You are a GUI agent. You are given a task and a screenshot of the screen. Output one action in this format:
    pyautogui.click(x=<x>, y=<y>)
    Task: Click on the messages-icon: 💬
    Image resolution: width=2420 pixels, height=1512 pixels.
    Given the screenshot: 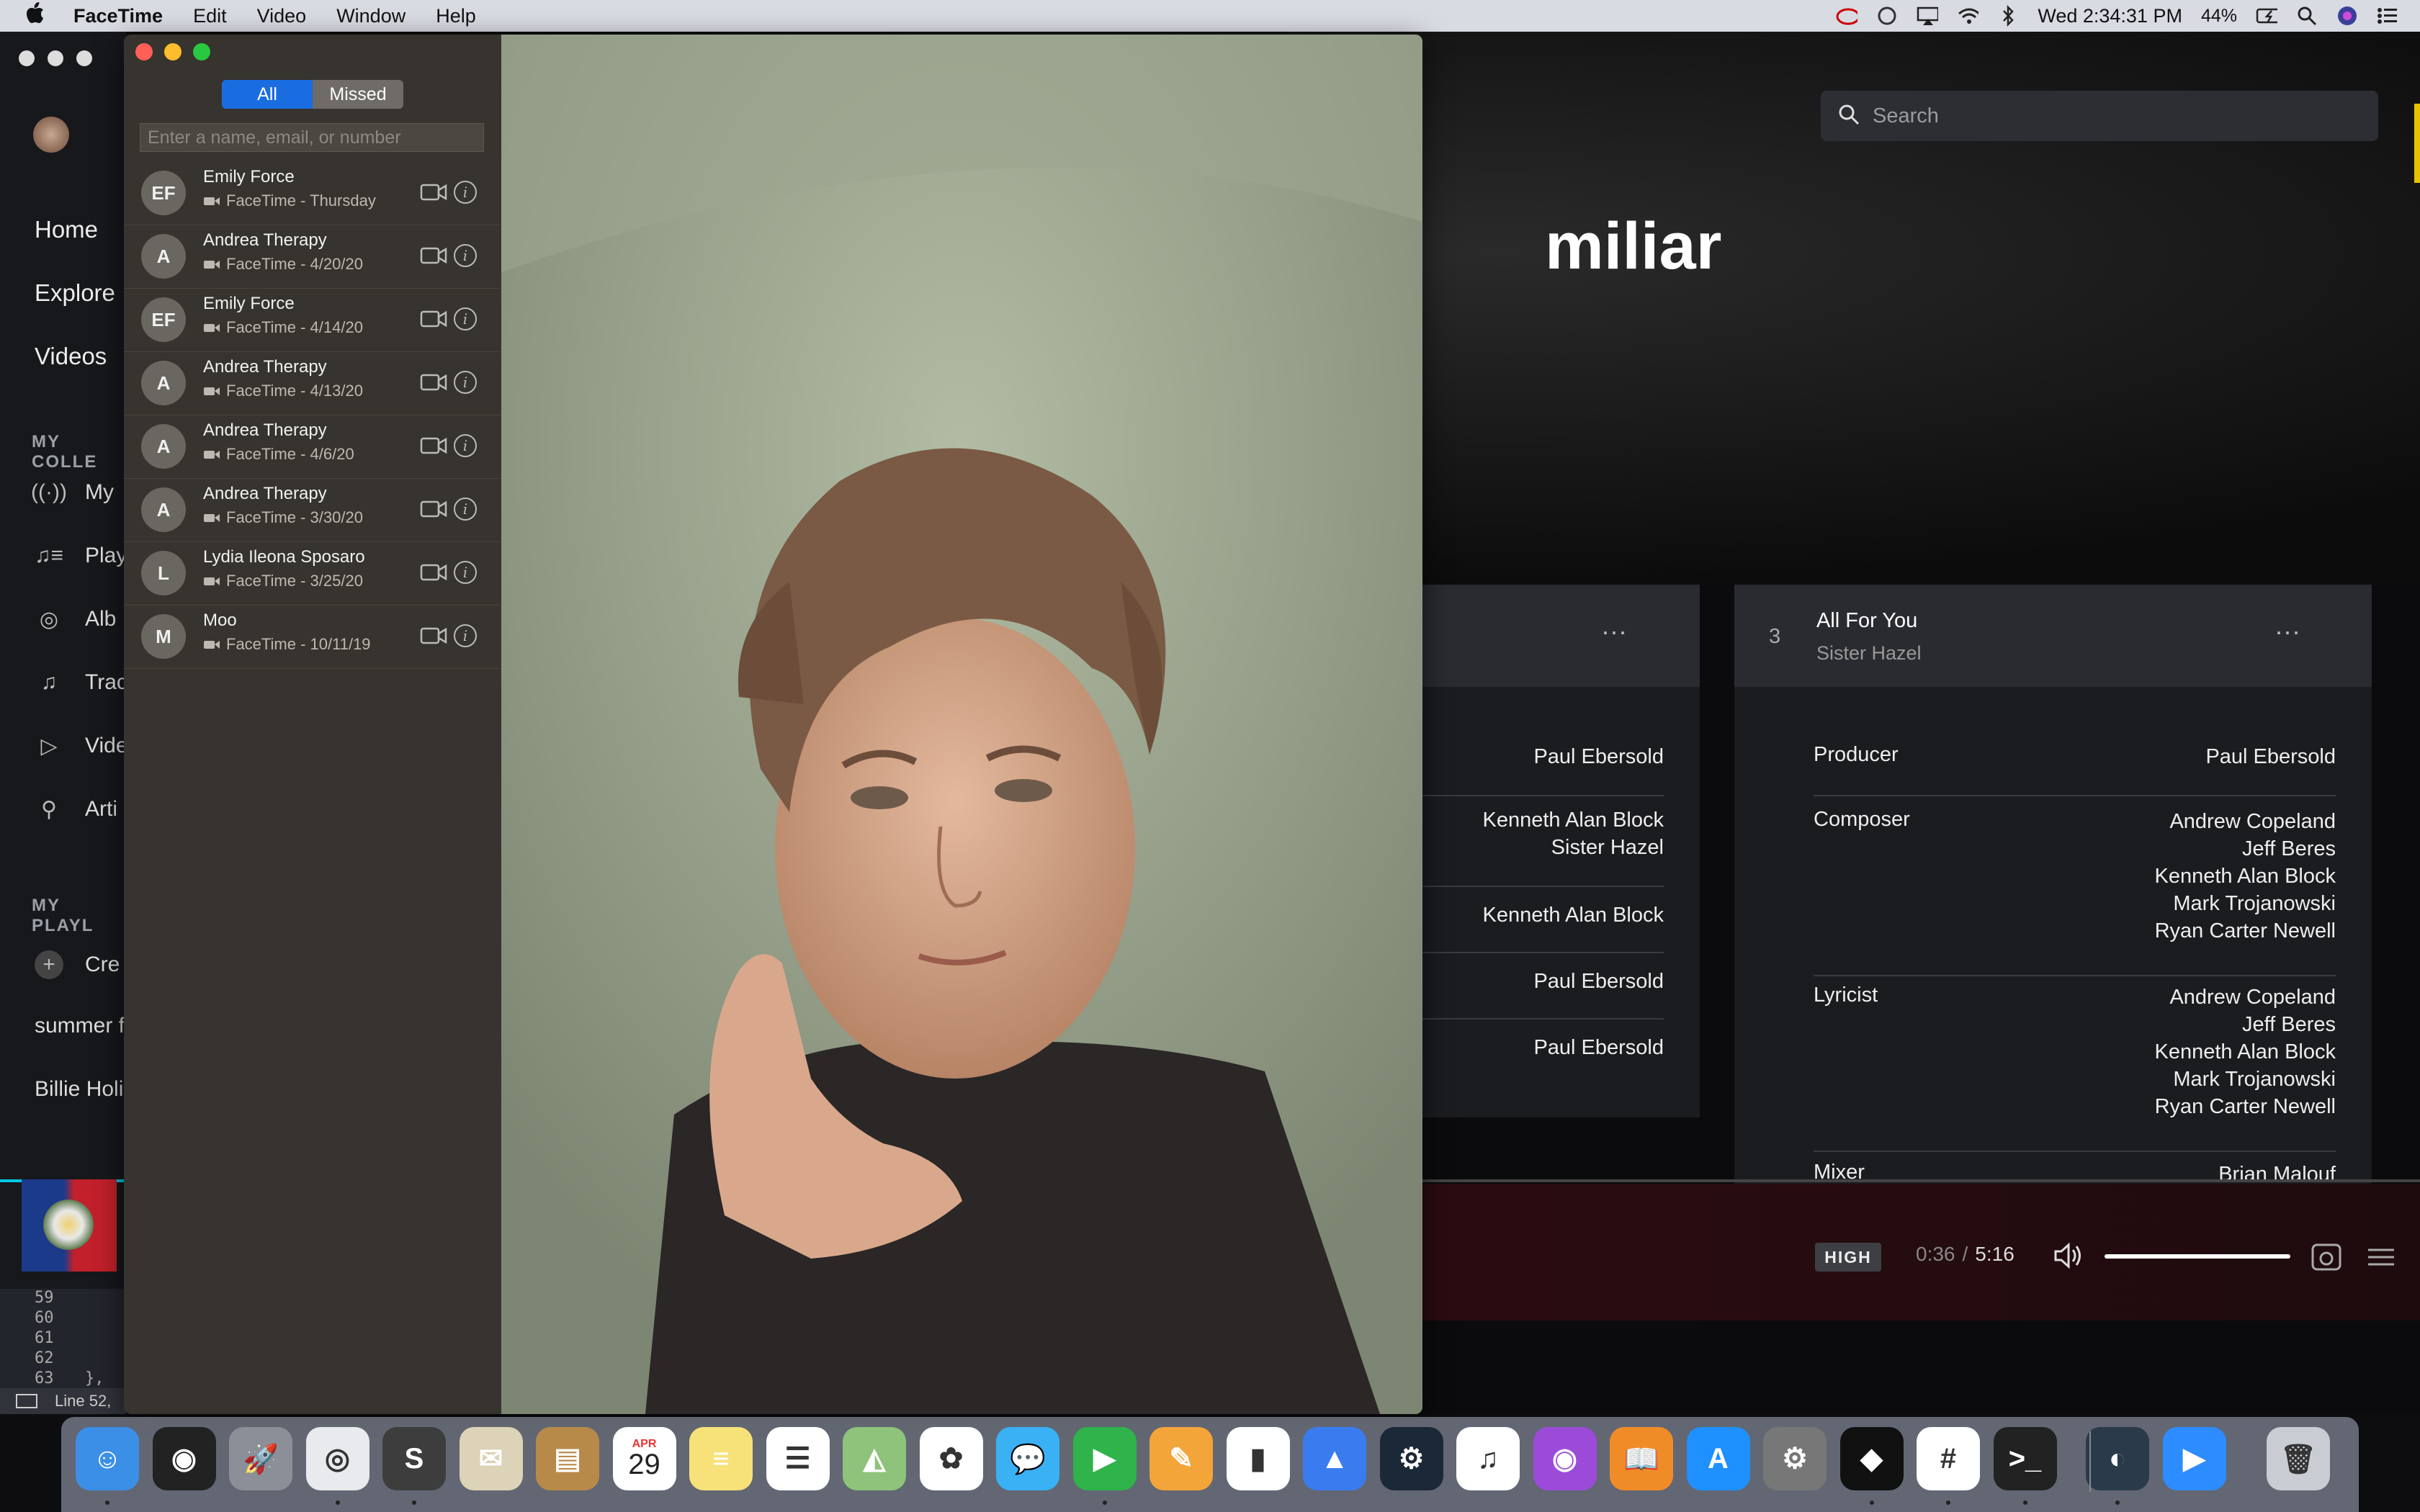 What is the action you would take?
    pyautogui.click(x=1027, y=1458)
    